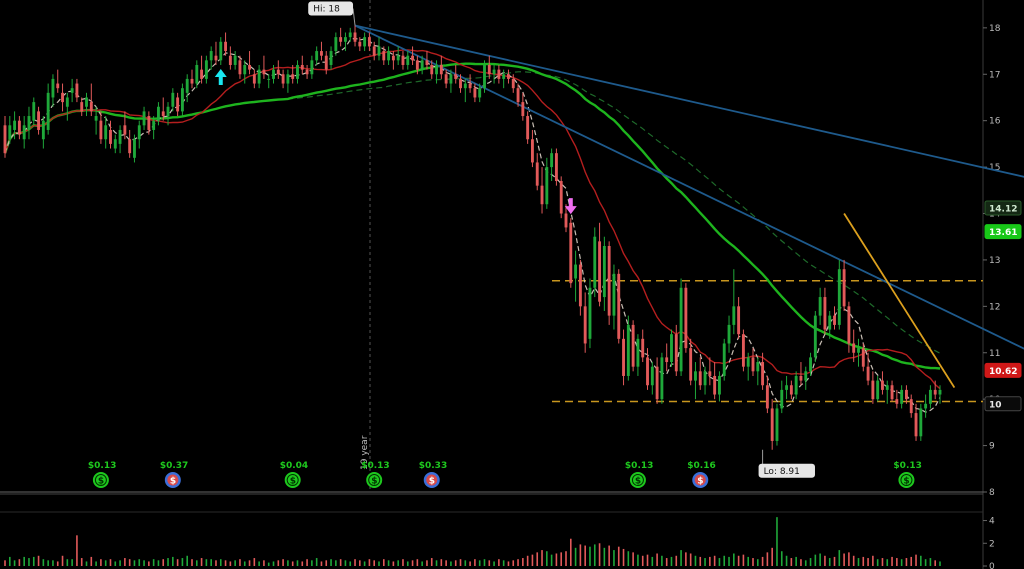 The image size is (1024, 569). Describe the element at coordinates (994, 261) in the screenshot. I see `price-tick-label: 13` at that location.